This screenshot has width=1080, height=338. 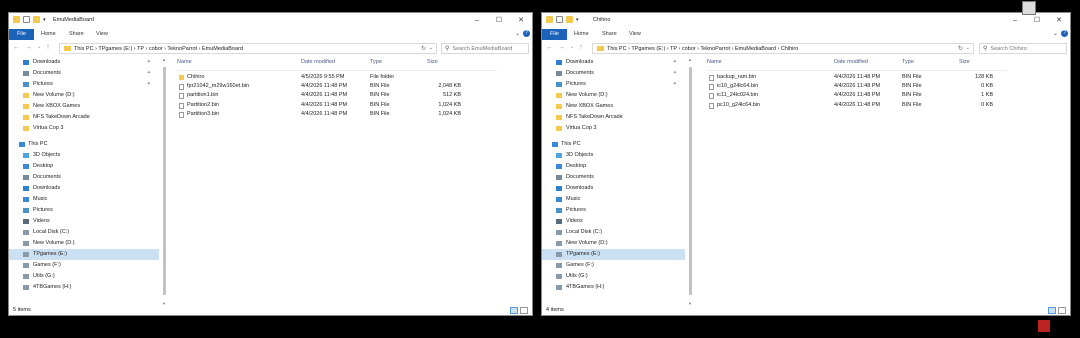 What do you see at coordinates (559, 19) in the screenshot?
I see `properties-icon` at bounding box center [559, 19].